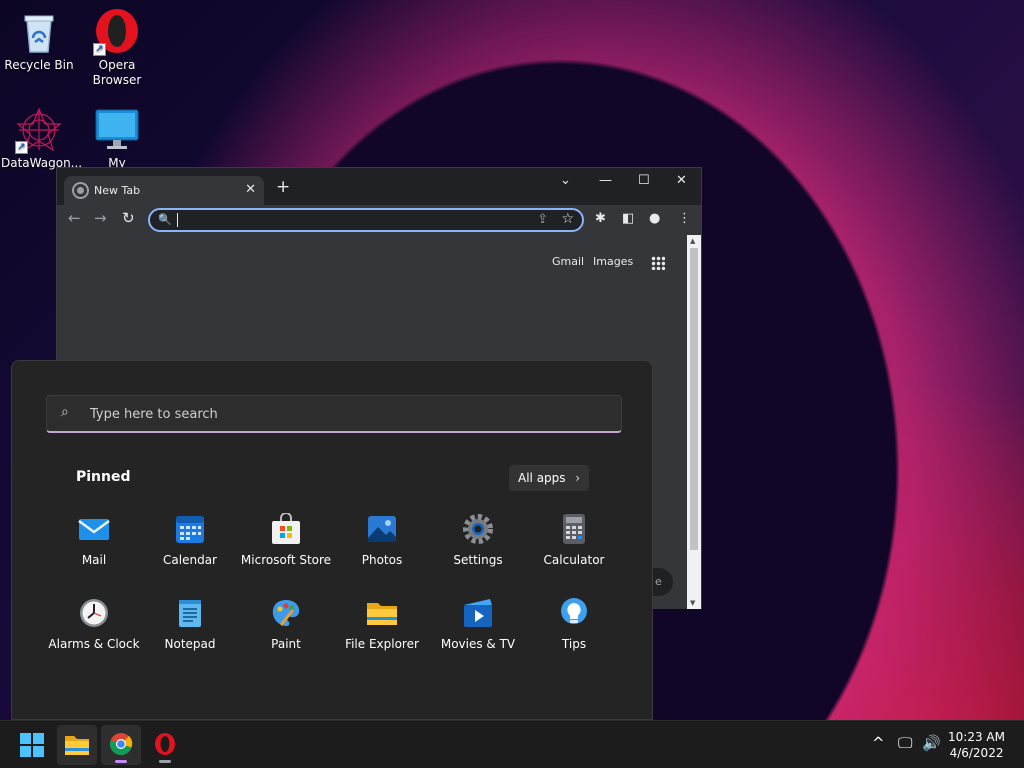  Describe the element at coordinates (128, 218) in the screenshot. I see `reload-icon: ↻` at that location.